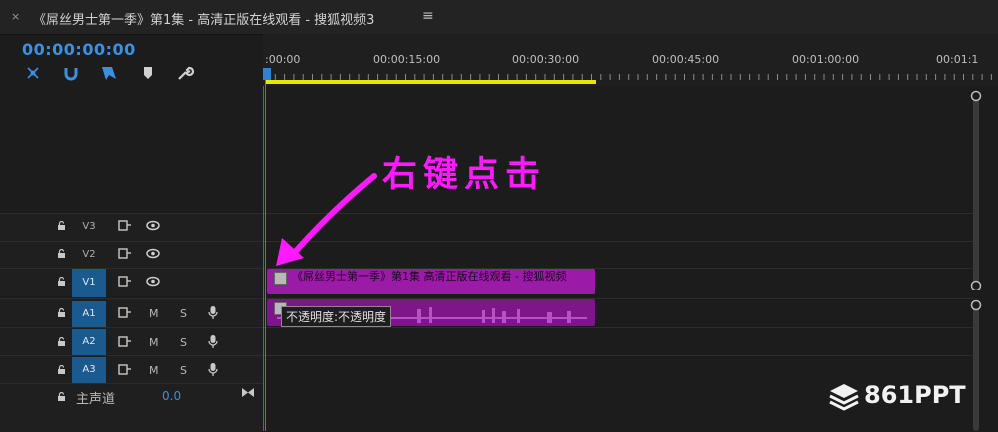 The image size is (998, 432). What do you see at coordinates (185, 73) in the screenshot?
I see `wrench-icon` at bounding box center [185, 73].